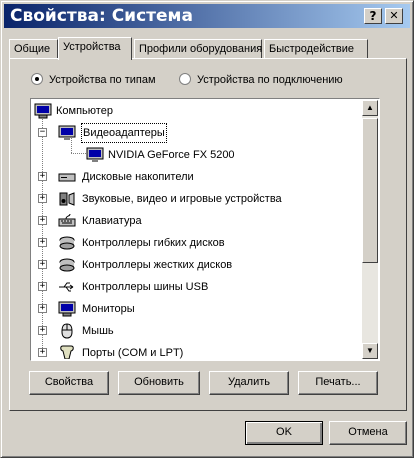 The image size is (414, 458). Describe the element at coordinates (145, 287) in the screenshot. I see `tree-item-label: Контроллеры шины USB` at that location.